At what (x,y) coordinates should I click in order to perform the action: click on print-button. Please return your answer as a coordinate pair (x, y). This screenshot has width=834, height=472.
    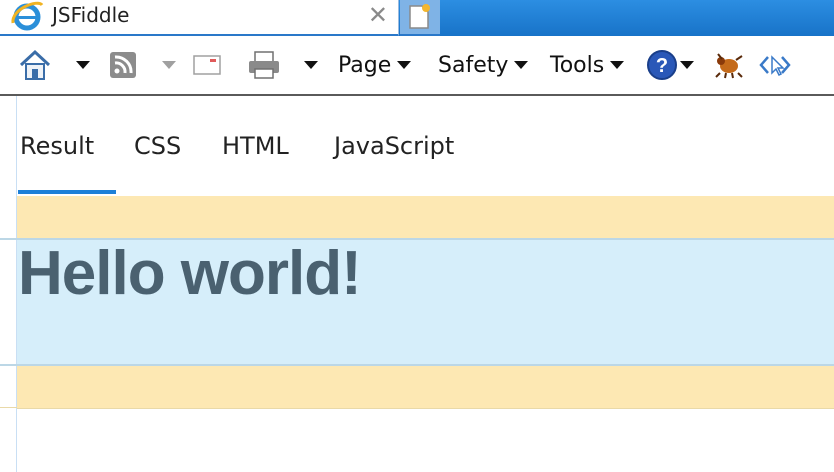
    Looking at the image, I should click on (264, 65).